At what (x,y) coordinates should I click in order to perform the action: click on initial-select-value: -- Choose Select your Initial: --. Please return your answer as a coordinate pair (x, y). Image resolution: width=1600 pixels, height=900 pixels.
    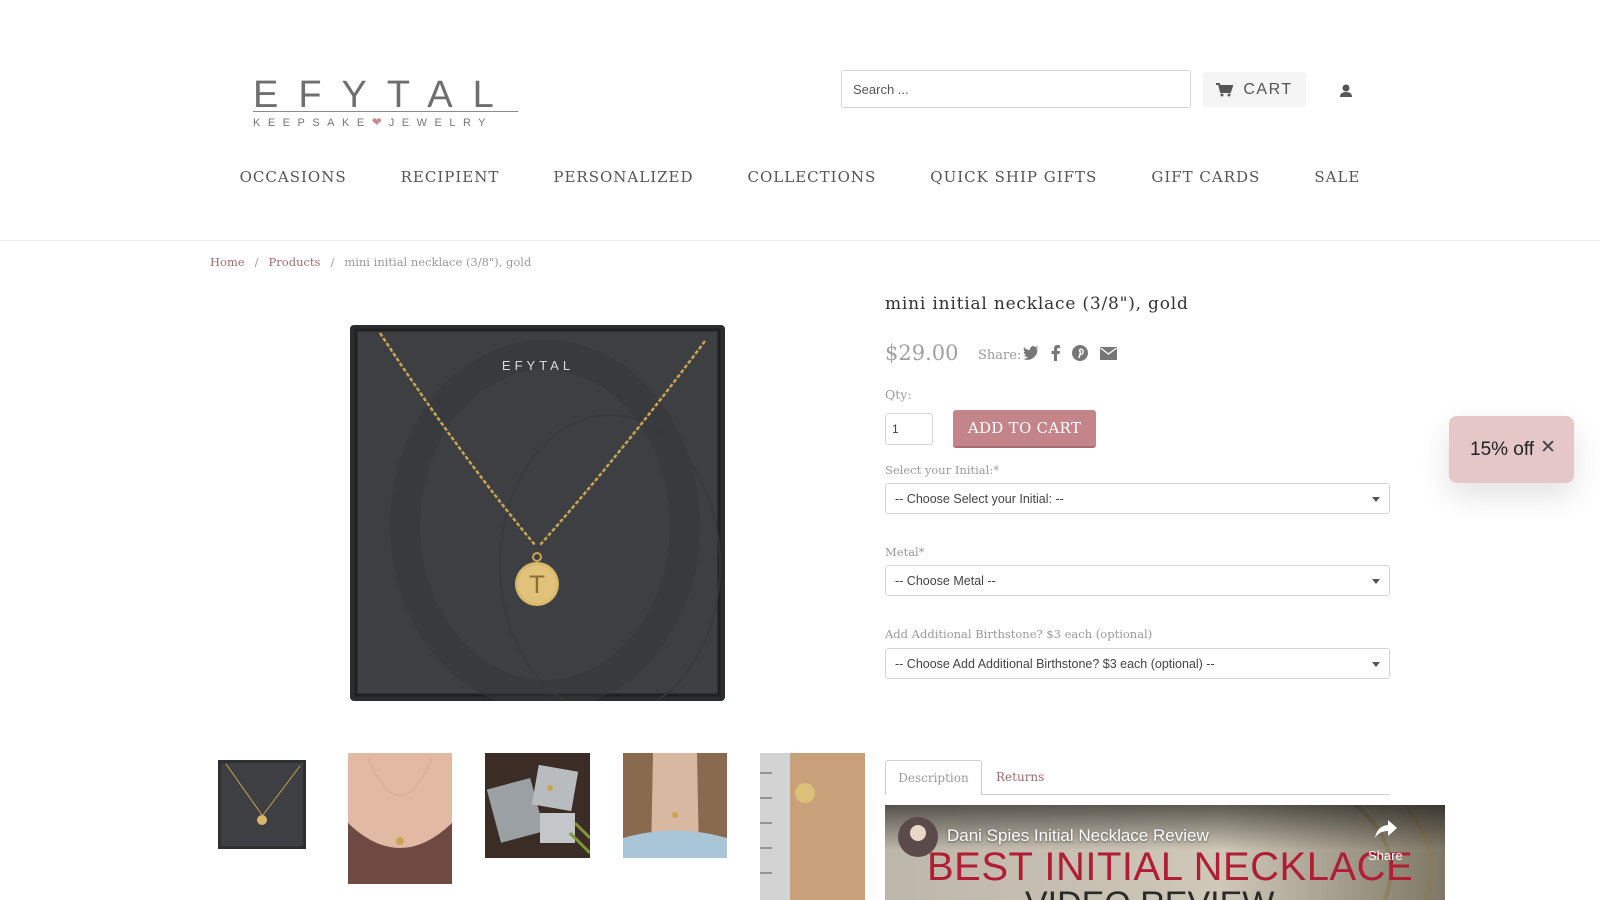
    Looking at the image, I should click on (979, 498).